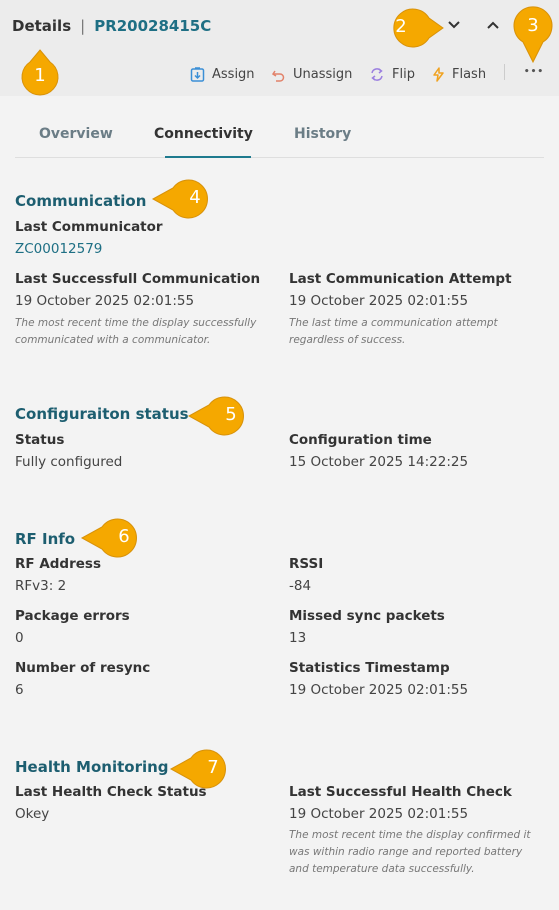 Image resolution: width=559 pixels, height=910 pixels. I want to click on assign-label: Assign, so click(233, 74).